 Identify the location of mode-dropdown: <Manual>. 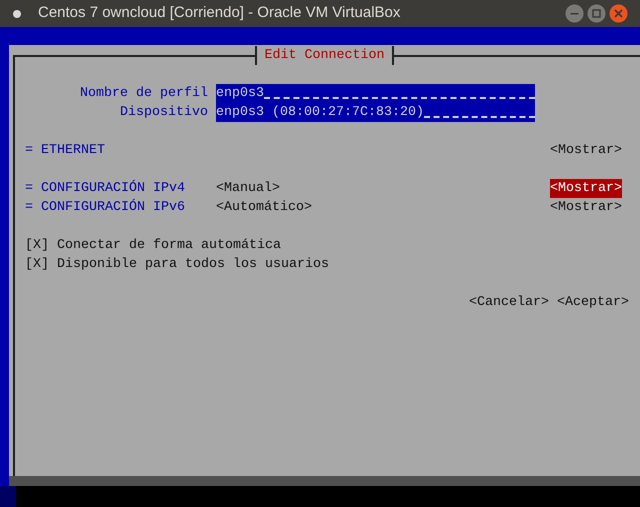
(248, 188).